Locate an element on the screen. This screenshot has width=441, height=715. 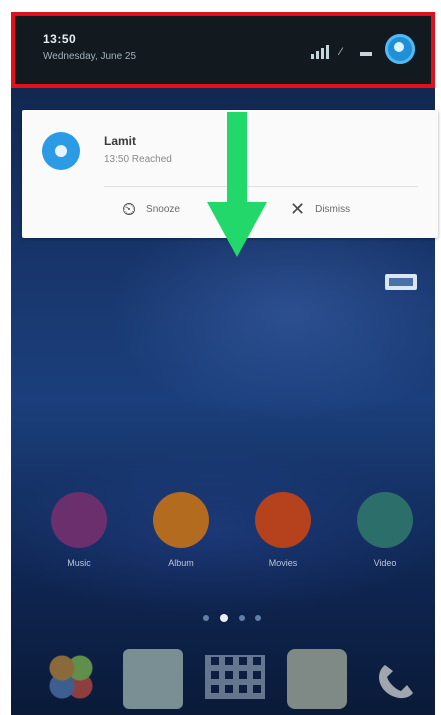
dismiss-button: ✕ Dismiss is located at coordinates (320, 209).